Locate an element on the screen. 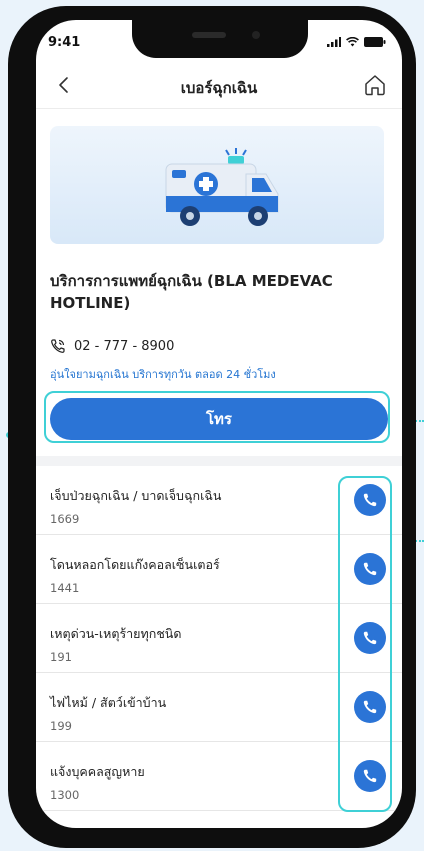 Image resolution: width=424 pixels, height=851 pixels. status-icons is located at coordinates (356, 42).